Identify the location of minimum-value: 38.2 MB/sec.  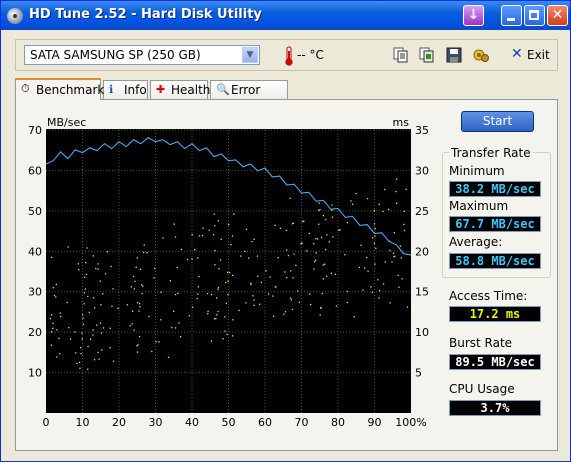
(495, 189).